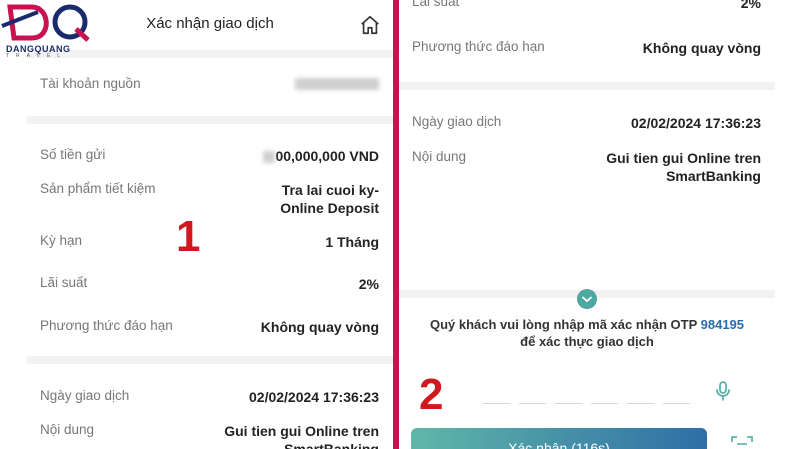 The width and height of the screenshot is (800, 449). Describe the element at coordinates (722, 324) in the screenshot. I see `otp-code: 984195` at that location.